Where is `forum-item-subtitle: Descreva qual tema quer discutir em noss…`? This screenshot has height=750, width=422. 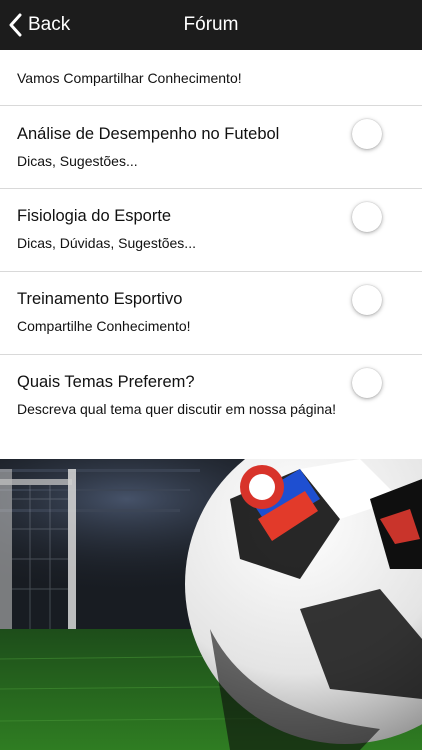
forum-item-subtitle: Descreva qual tema quer discutir em noss… is located at coordinates (177, 409).